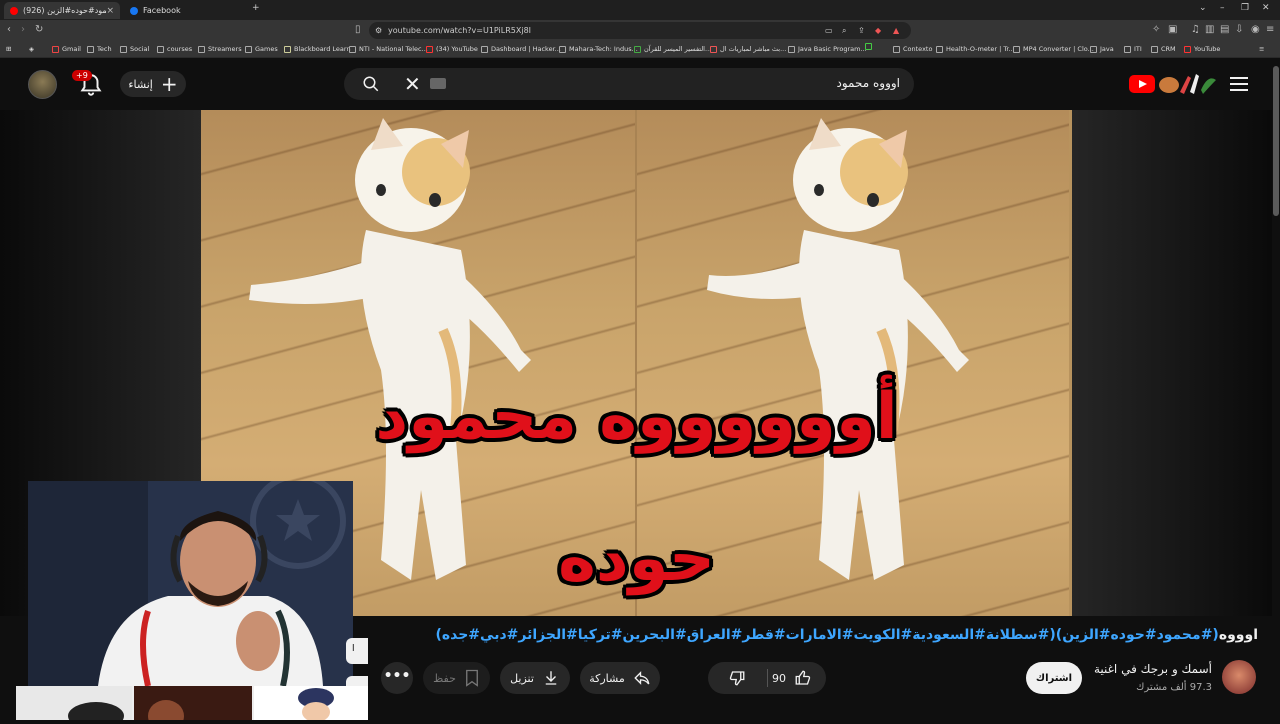 The height and width of the screenshot is (724, 1280). I want to click on bookmark-folder-streamers: Streamers, so click(220, 49).